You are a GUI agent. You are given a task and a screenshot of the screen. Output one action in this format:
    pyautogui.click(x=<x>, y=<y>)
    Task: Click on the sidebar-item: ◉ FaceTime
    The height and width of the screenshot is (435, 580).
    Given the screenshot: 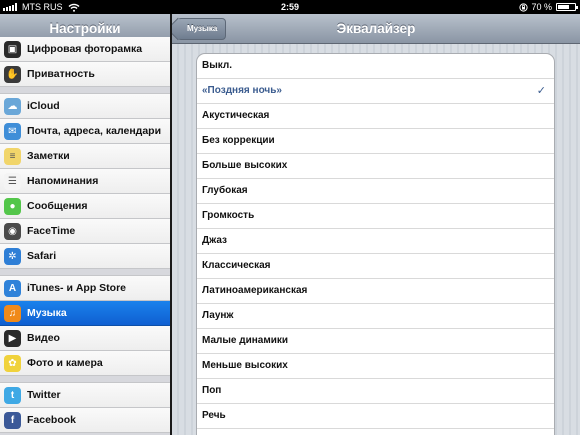 What is the action you would take?
    pyautogui.click(x=85, y=231)
    